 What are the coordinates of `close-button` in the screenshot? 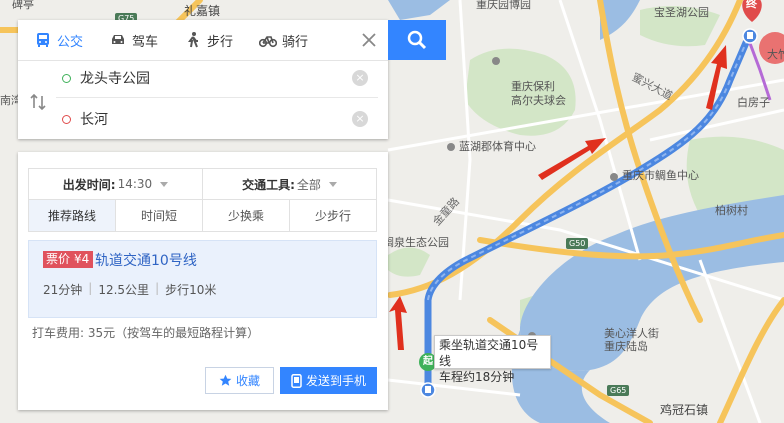 It's located at (369, 40).